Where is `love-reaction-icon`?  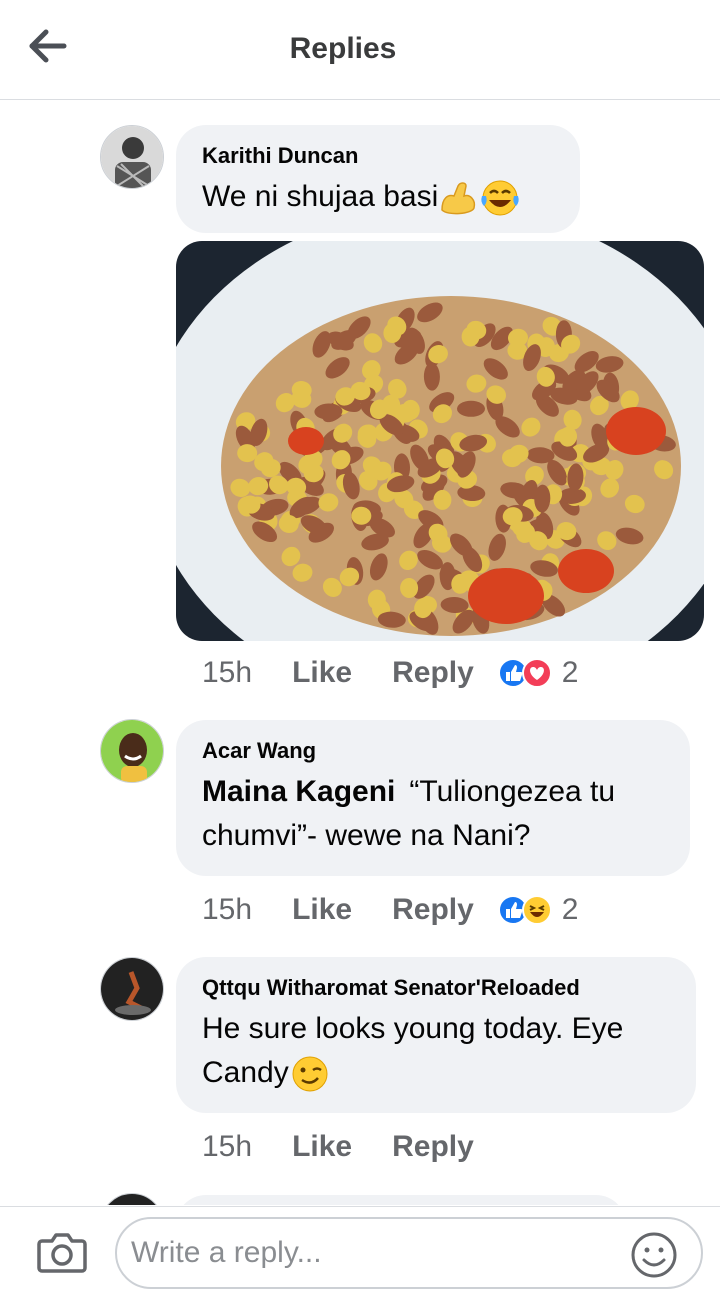 love-reaction-icon is located at coordinates (536, 673).